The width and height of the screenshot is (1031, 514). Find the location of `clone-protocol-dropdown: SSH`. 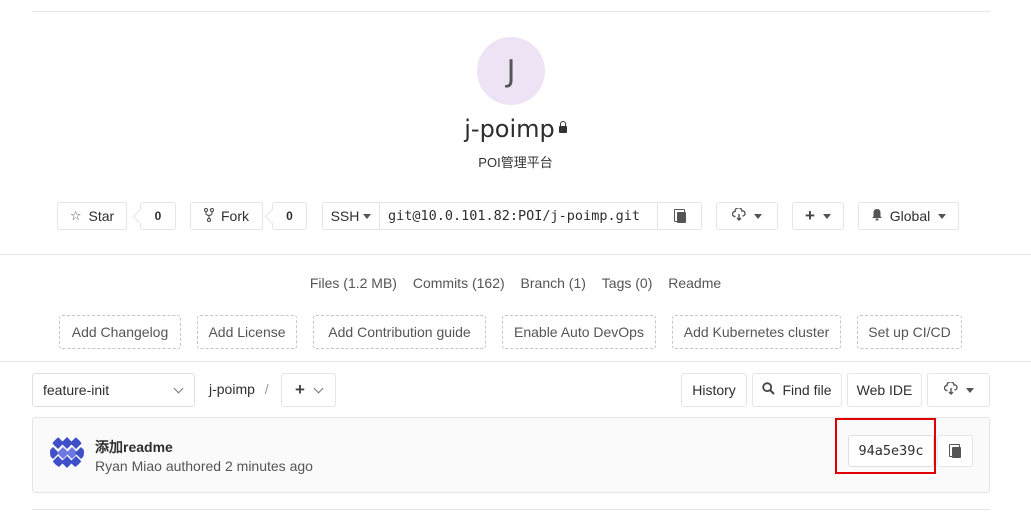

clone-protocol-dropdown: SSH is located at coordinates (351, 216).